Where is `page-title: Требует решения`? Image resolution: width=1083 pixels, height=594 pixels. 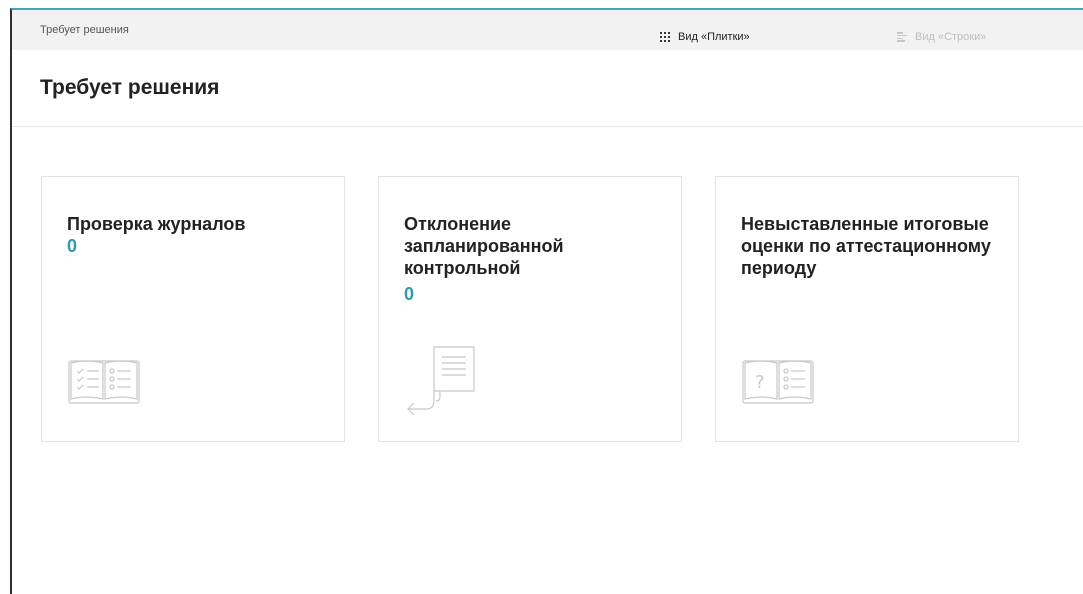
page-title: Требует решения is located at coordinates (130, 87).